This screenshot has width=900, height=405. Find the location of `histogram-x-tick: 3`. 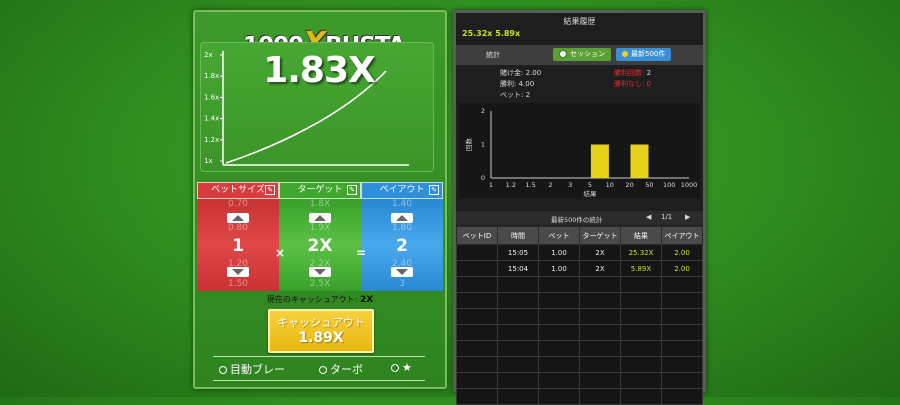

histogram-x-tick: 3 is located at coordinates (570, 185).